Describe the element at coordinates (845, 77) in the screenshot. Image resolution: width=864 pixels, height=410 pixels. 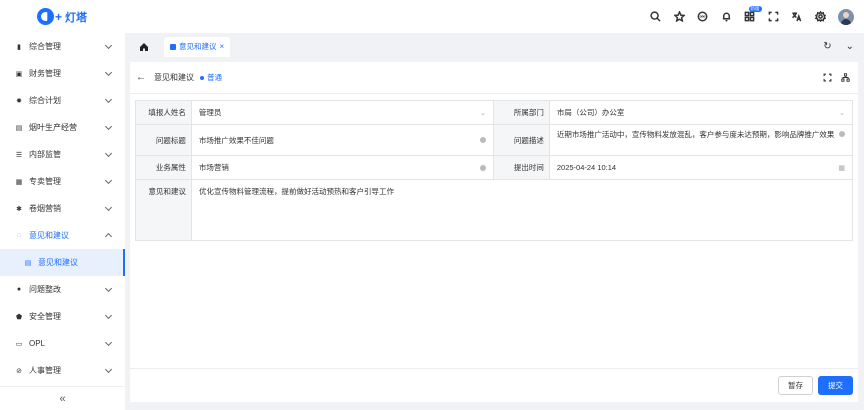
I see `workflow-icon` at that location.